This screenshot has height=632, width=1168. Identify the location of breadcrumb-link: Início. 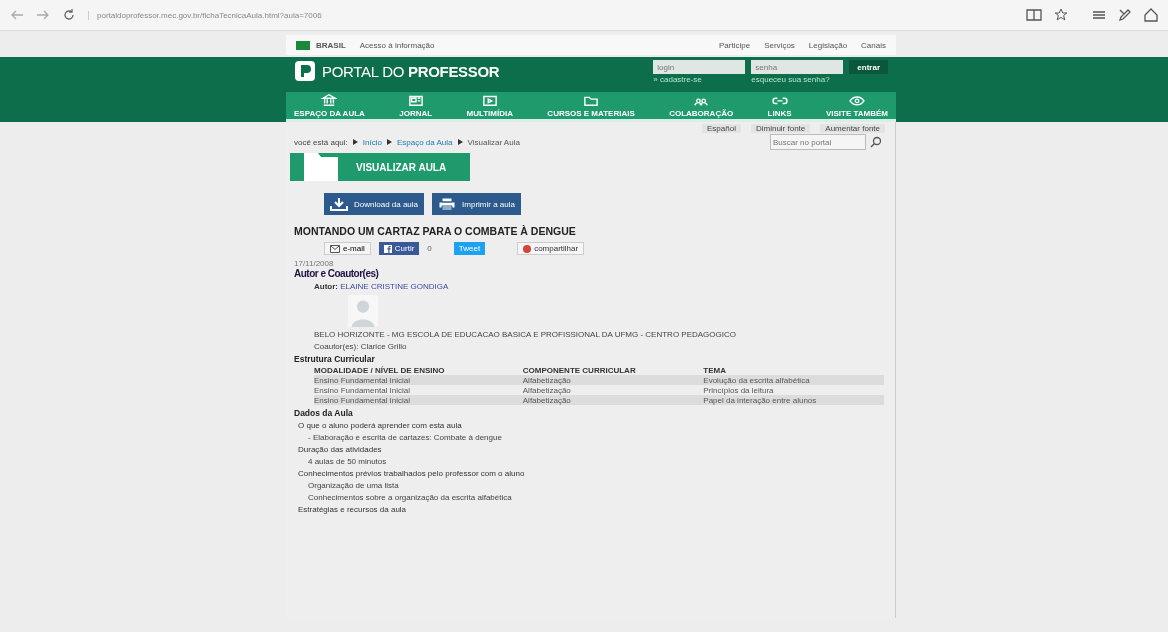
(372, 142).